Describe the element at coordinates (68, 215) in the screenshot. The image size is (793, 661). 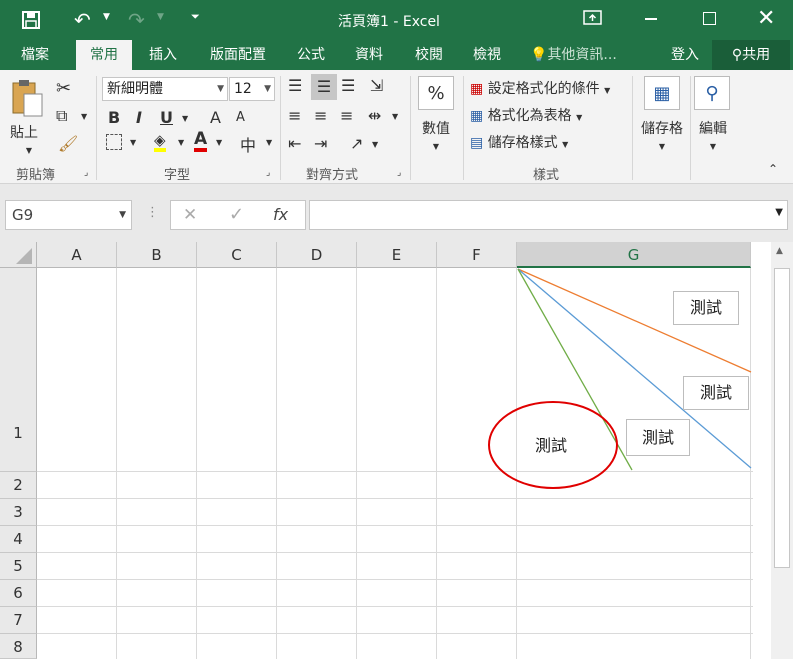
I see `name-box: G9 ▼` at that location.